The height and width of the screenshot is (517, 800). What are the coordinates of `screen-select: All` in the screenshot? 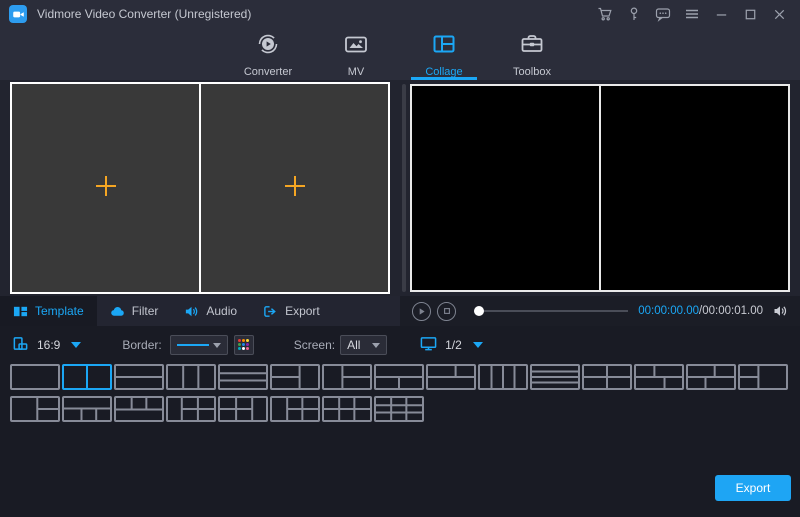 It's located at (364, 345).